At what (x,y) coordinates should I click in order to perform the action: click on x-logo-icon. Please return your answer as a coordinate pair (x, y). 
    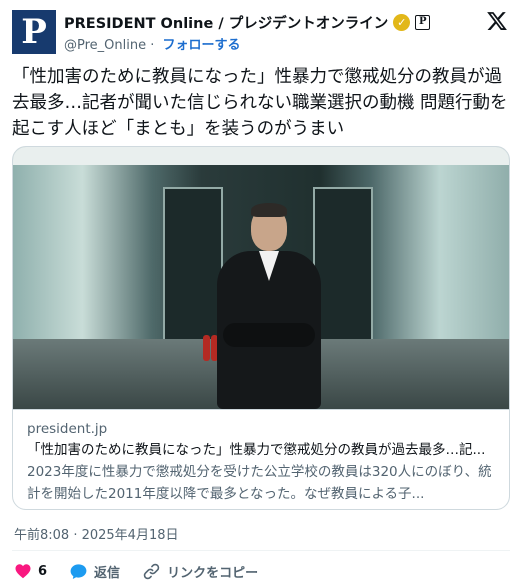
    Looking at the image, I should click on (497, 21).